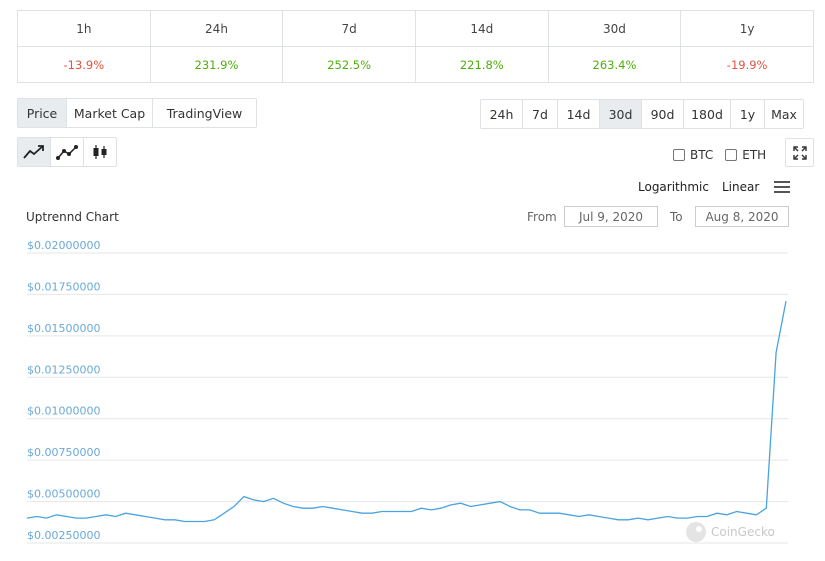  What do you see at coordinates (673, 187) in the screenshot?
I see `logarithmic-toggle: Logarithmic` at bounding box center [673, 187].